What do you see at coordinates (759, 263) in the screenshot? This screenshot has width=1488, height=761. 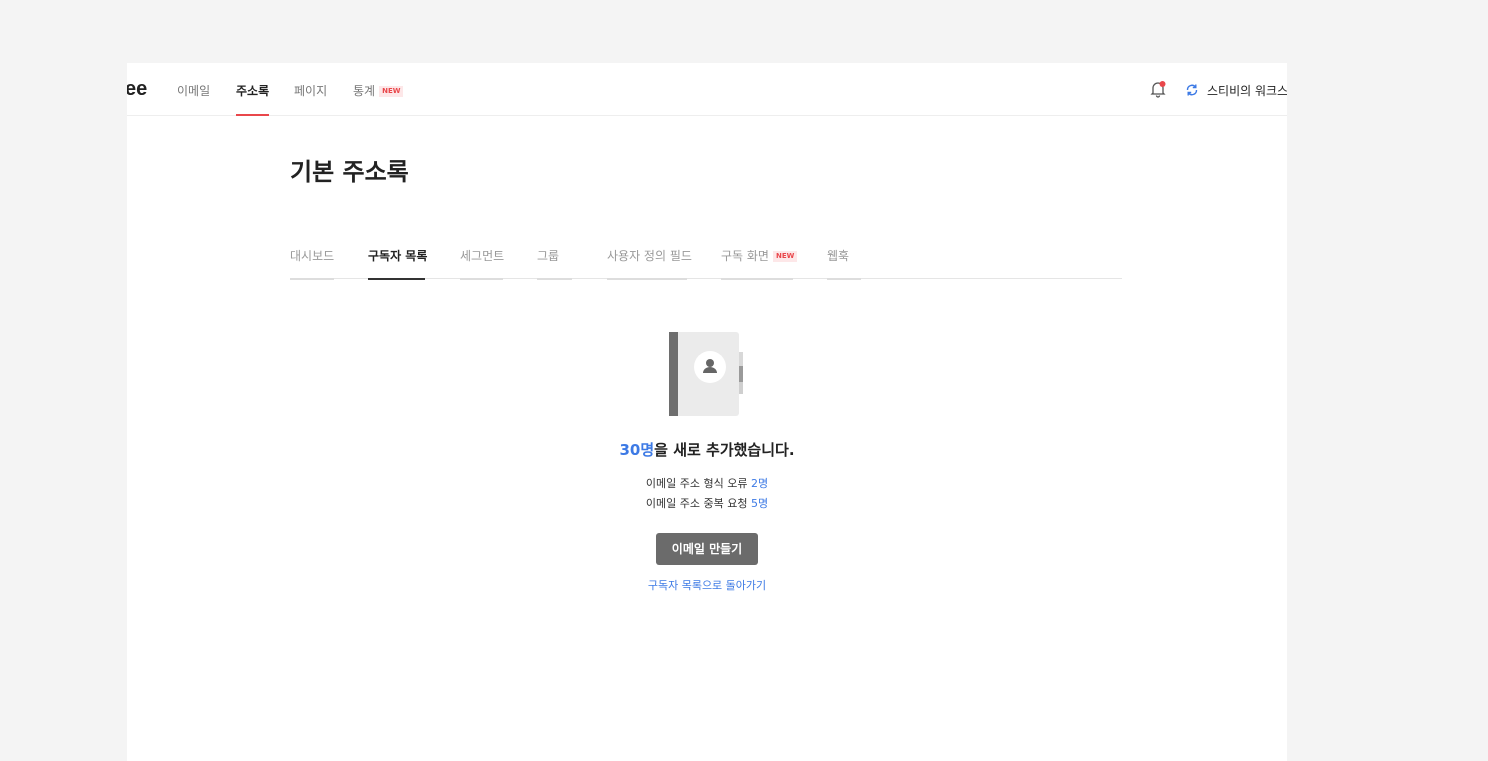 I see `tab-subscribe-screen: 구독 화면 NEW` at bounding box center [759, 263].